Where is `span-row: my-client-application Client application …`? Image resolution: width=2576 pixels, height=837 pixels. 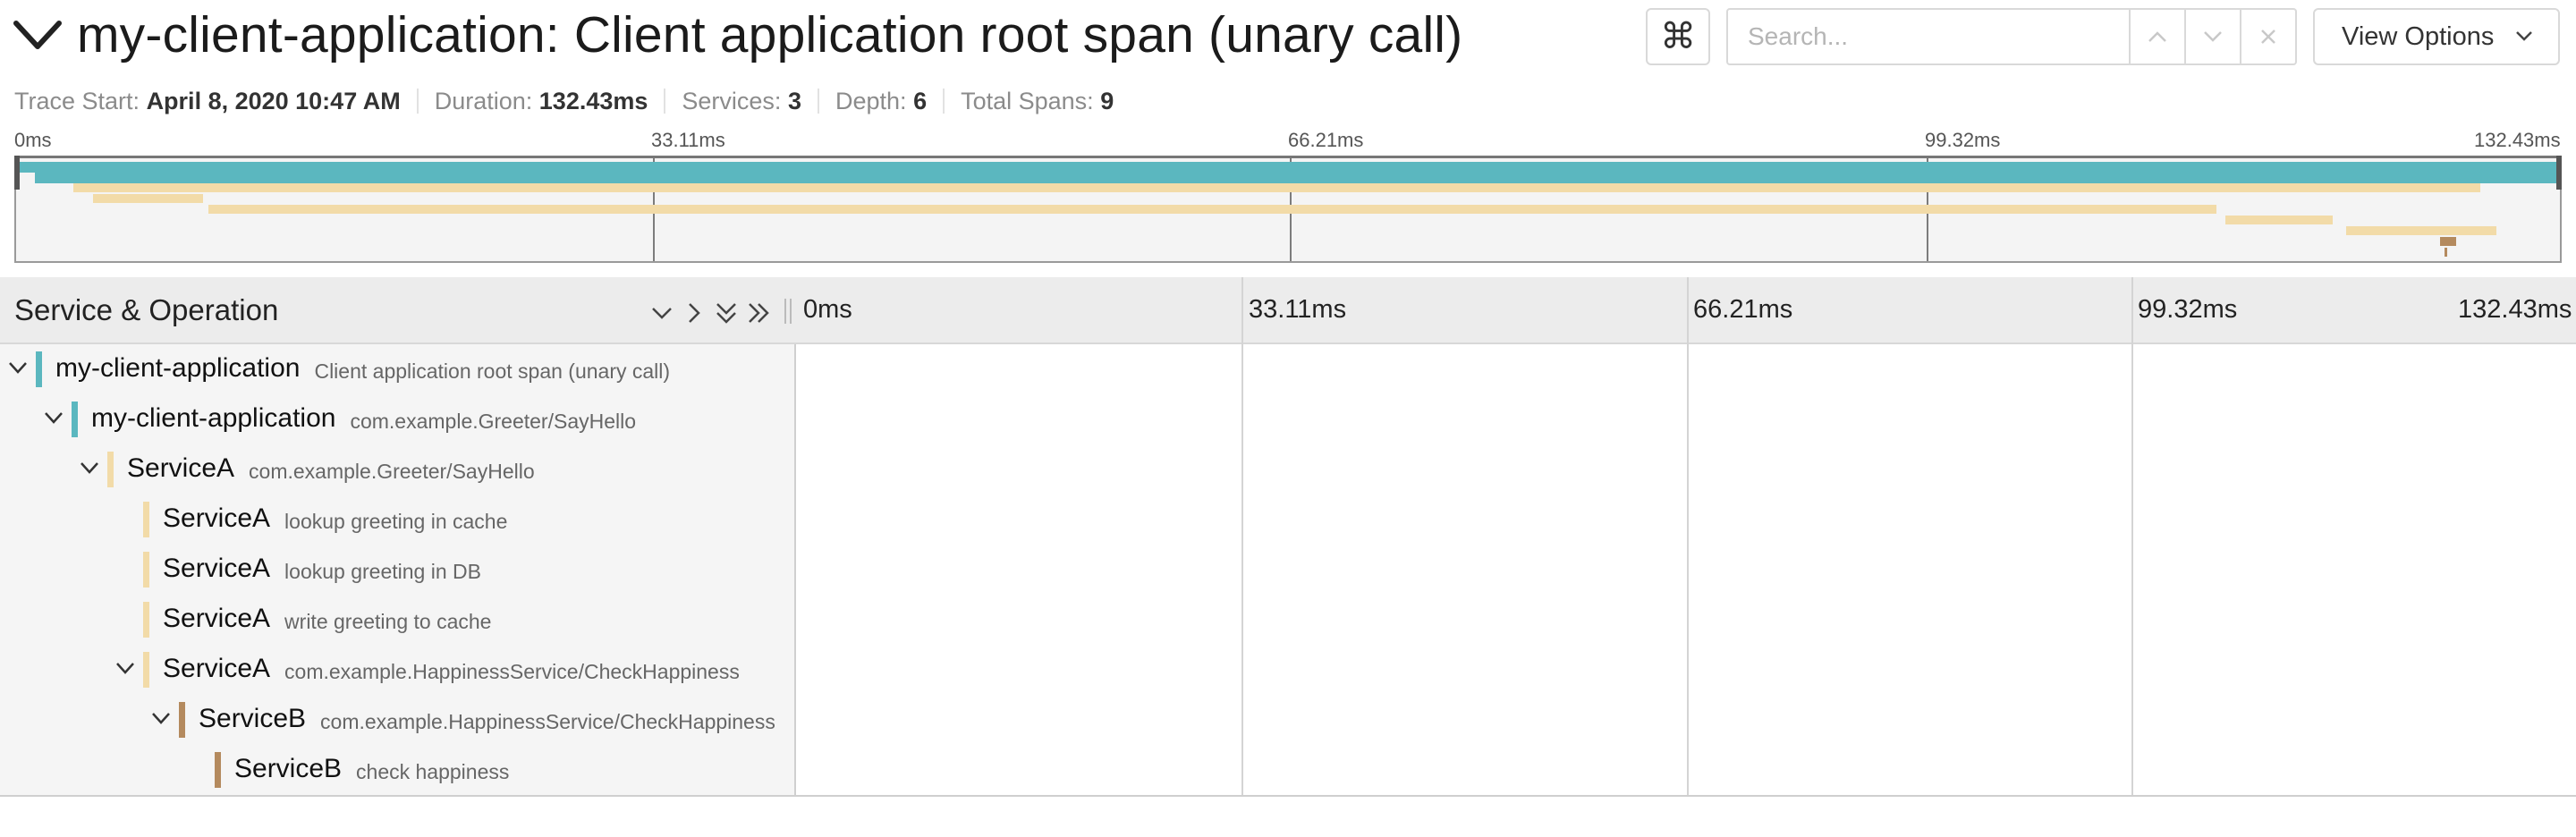
span-row: my-client-application Client application … is located at coordinates (1288, 369).